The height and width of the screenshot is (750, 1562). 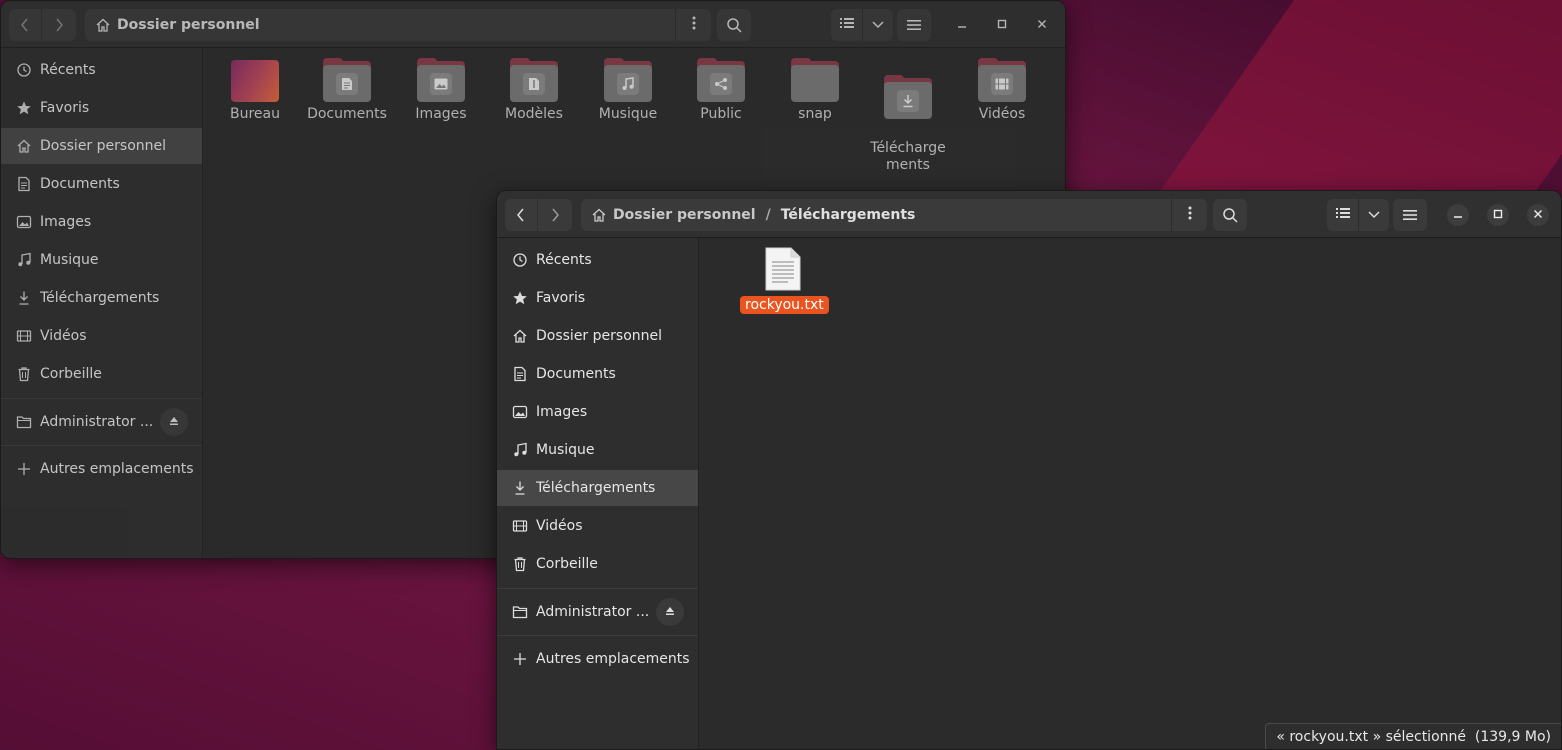 What do you see at coordinates (815, 90) in the screenshot?
I see `folder-item-snap: snap` at bounding box center [815, 90].